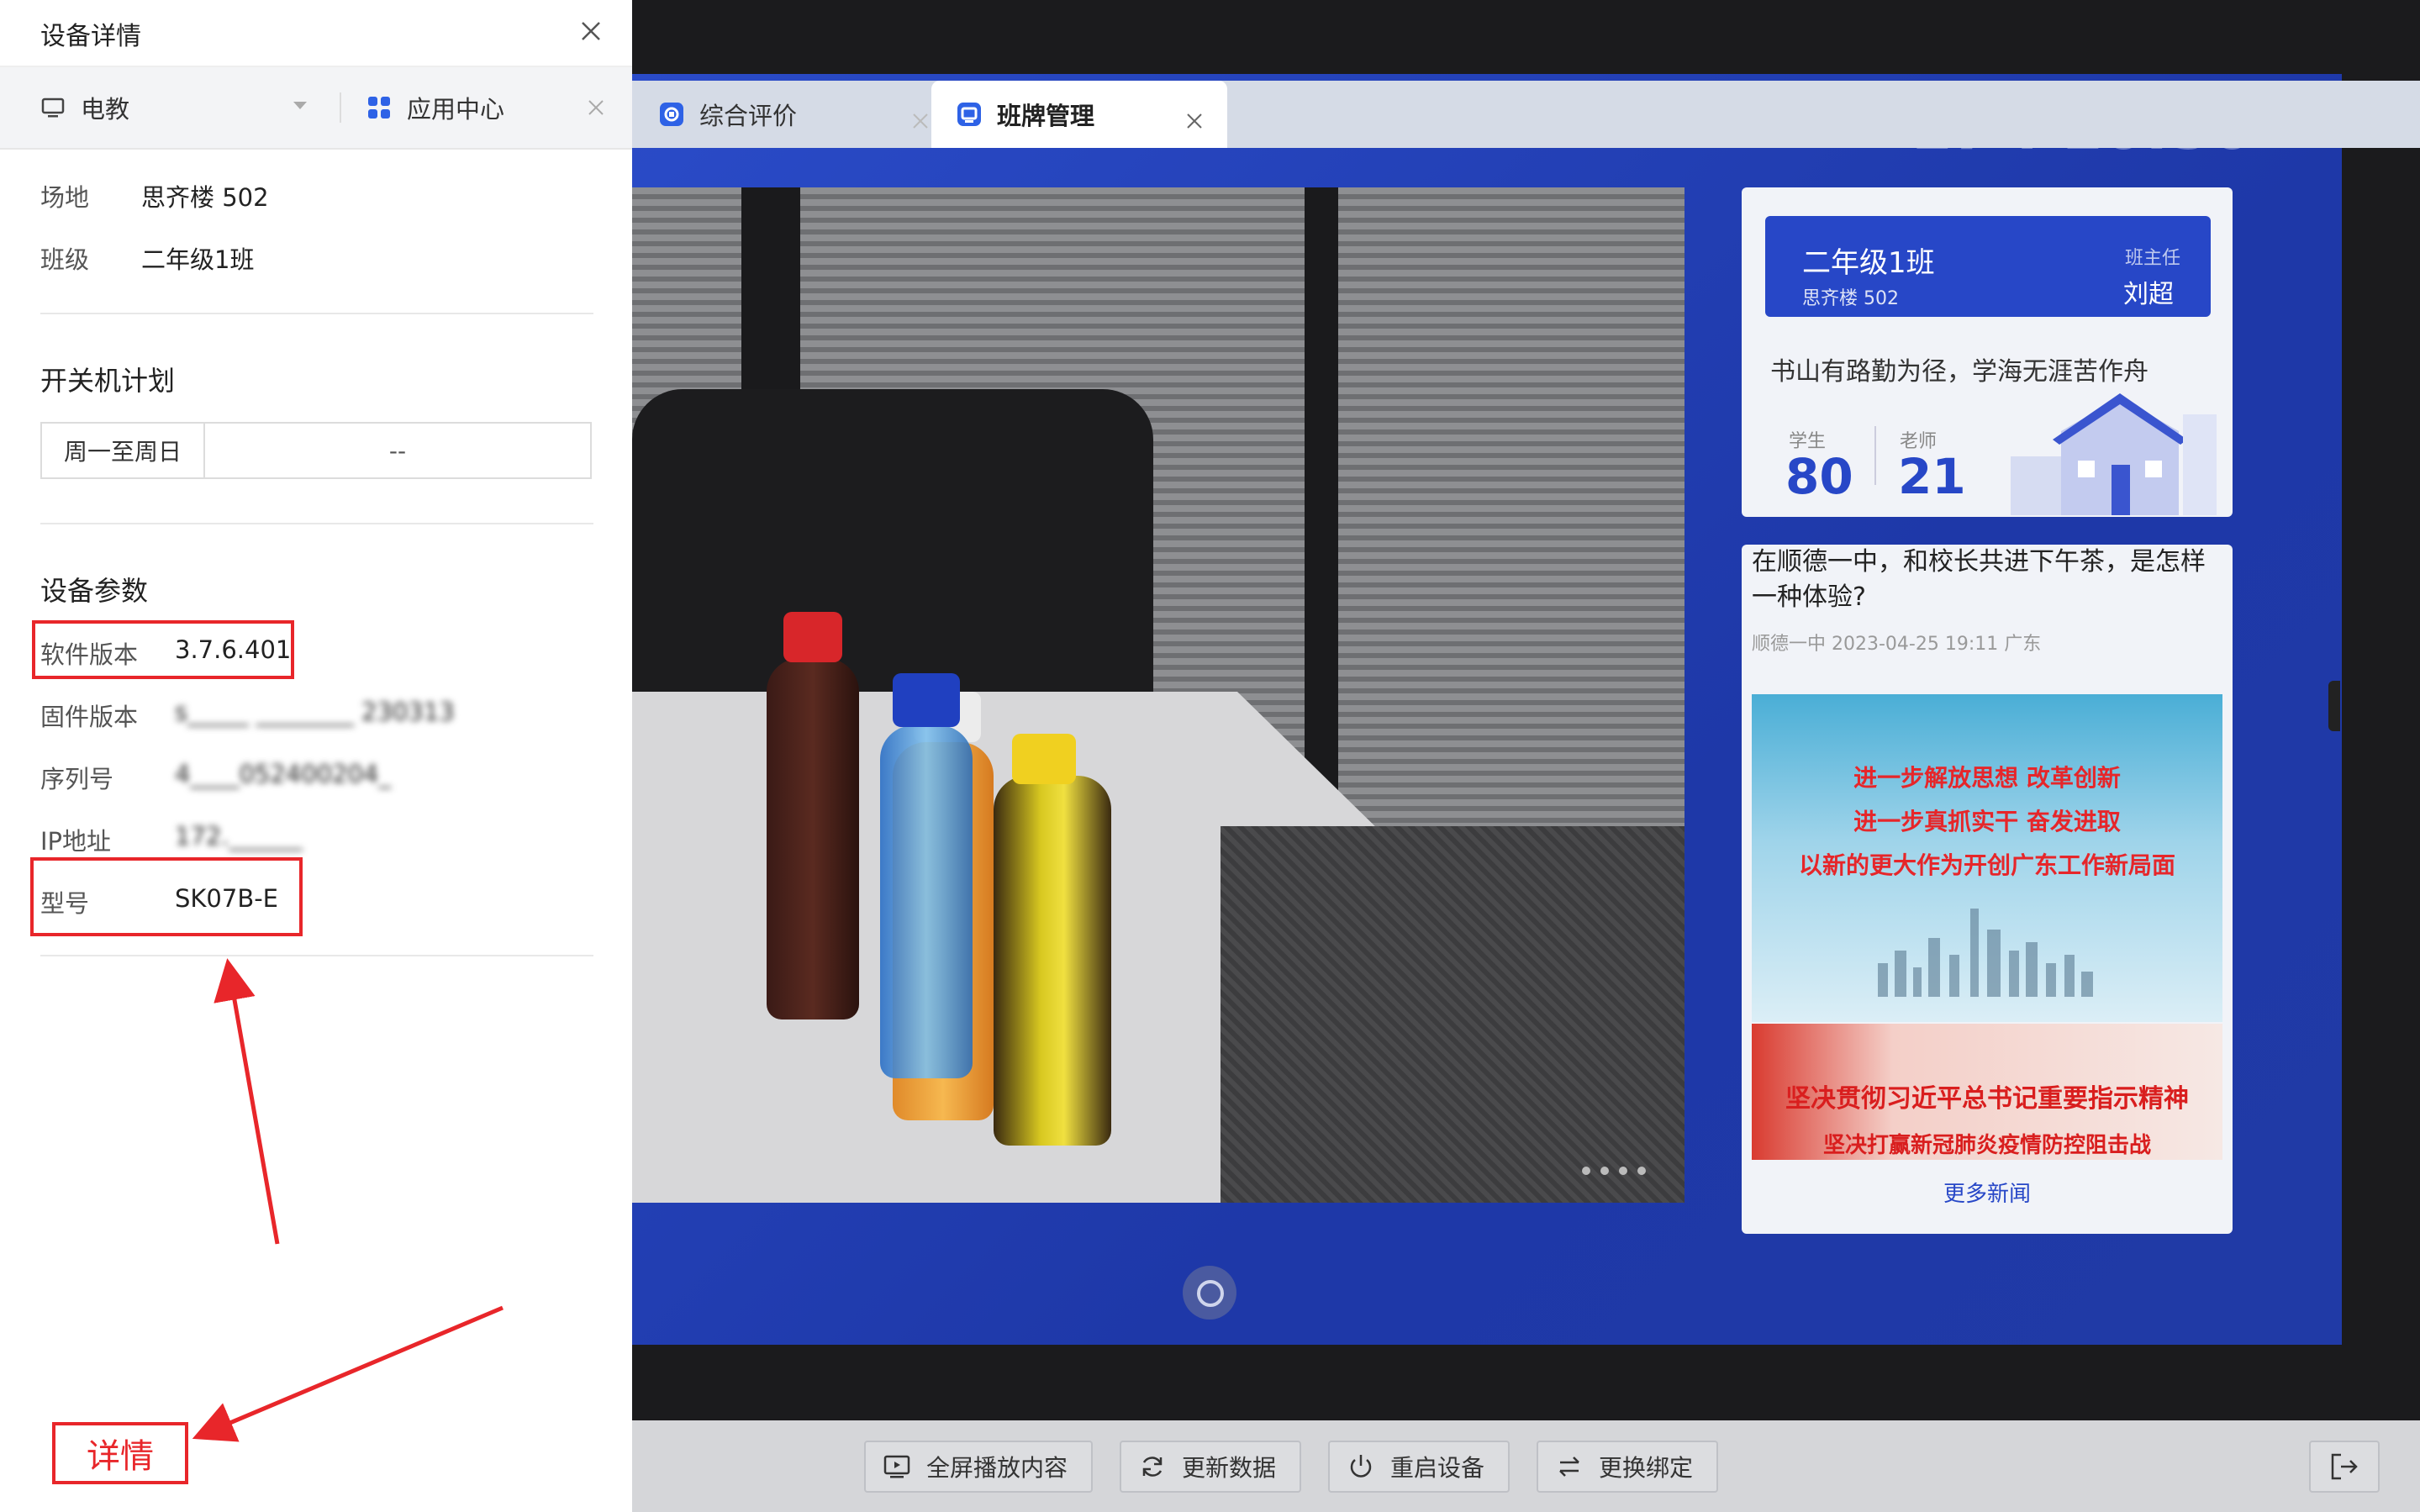 The width and height of the screenshot is (2420, 1512). What do you see at coordinates (1875, 455) in the screenshot?
I see `stat-divider` at bounding box center [1875, 455].